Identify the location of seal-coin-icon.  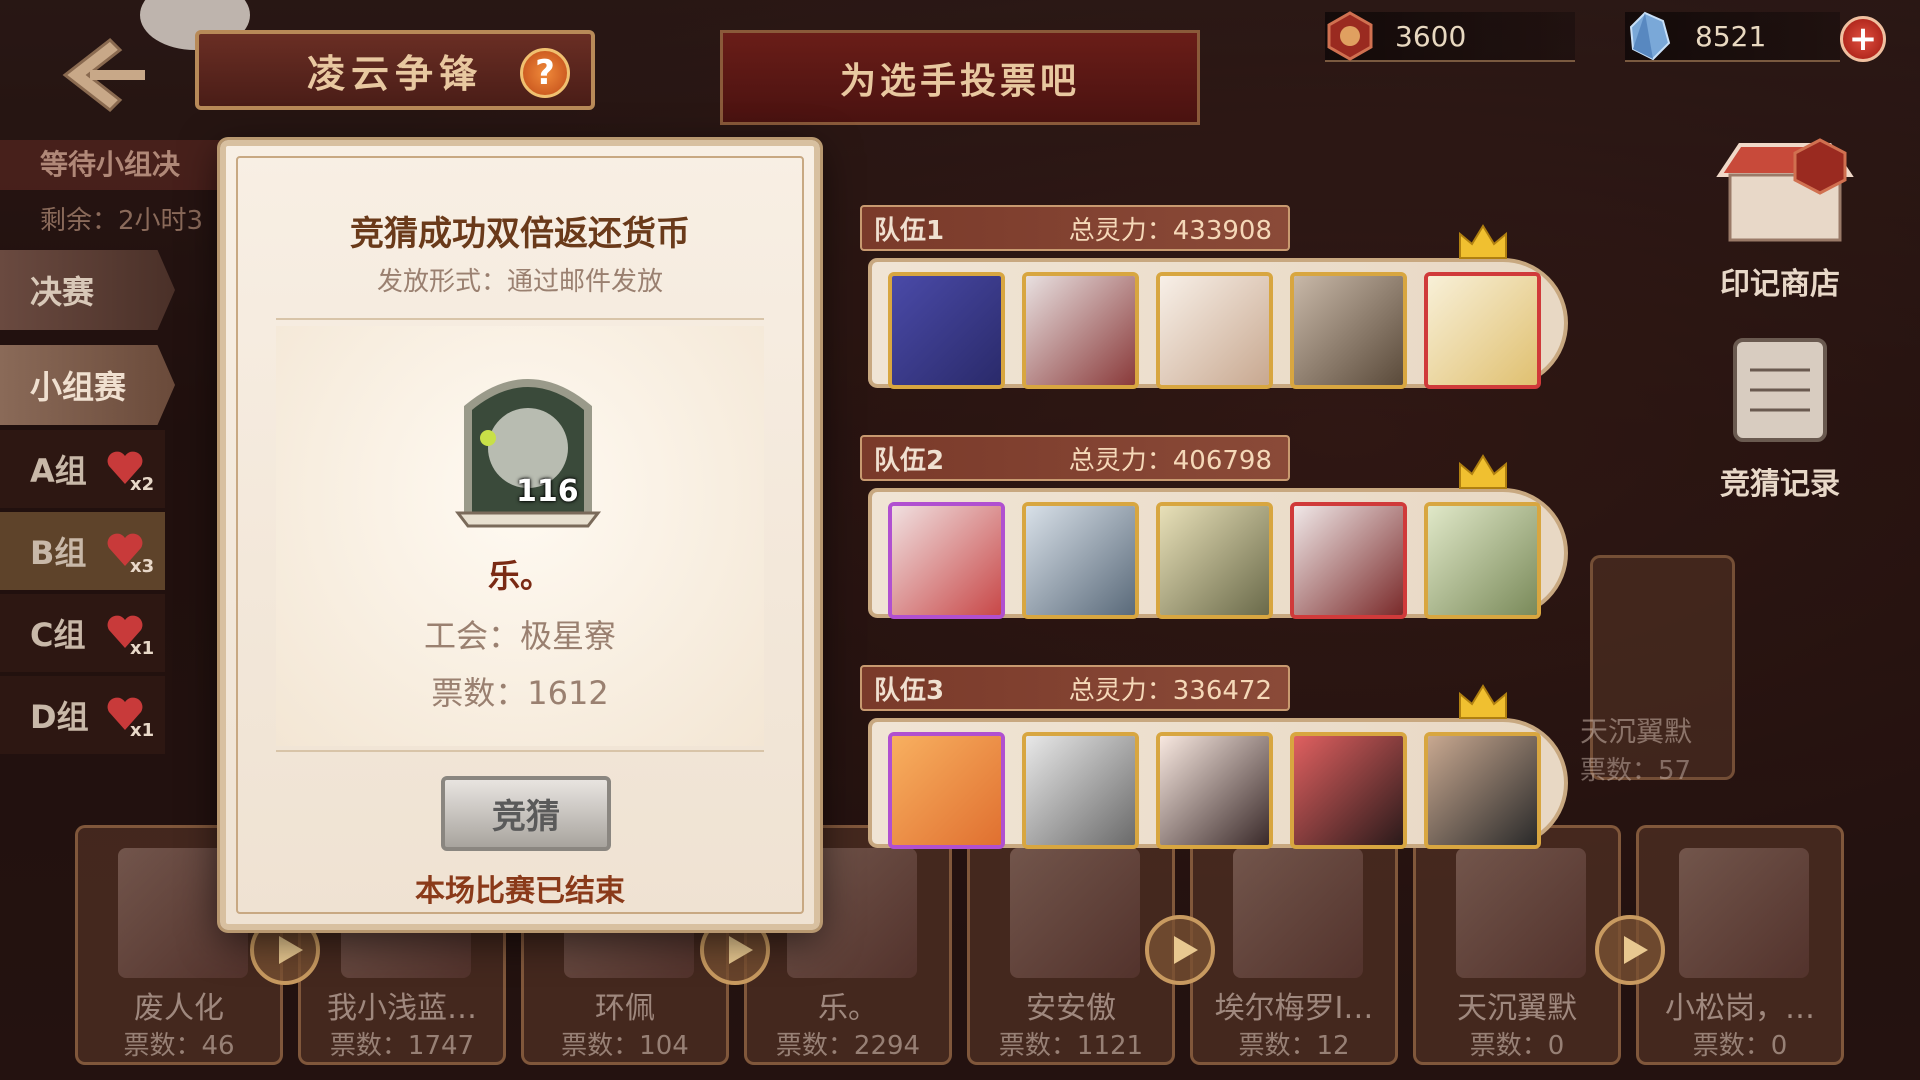
(1350, 36).